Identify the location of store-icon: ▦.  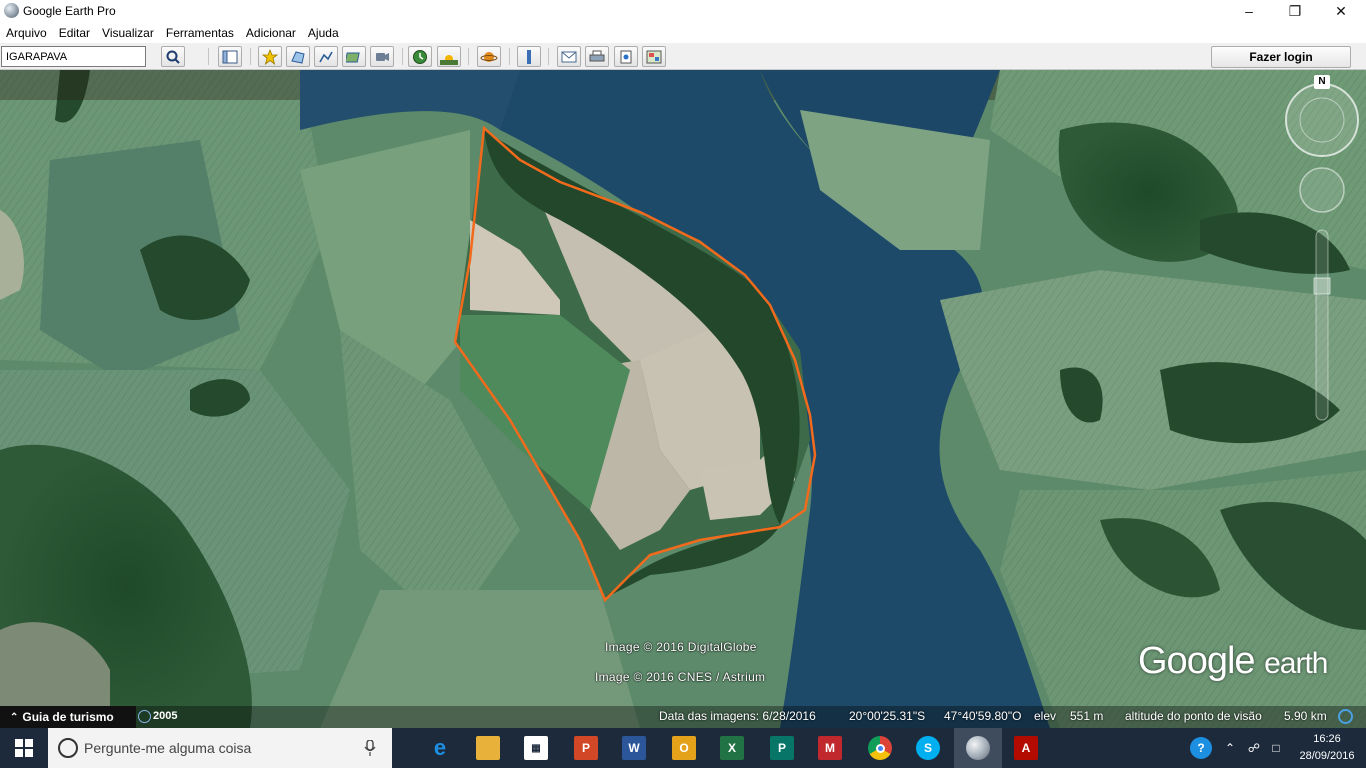
(536, 748).